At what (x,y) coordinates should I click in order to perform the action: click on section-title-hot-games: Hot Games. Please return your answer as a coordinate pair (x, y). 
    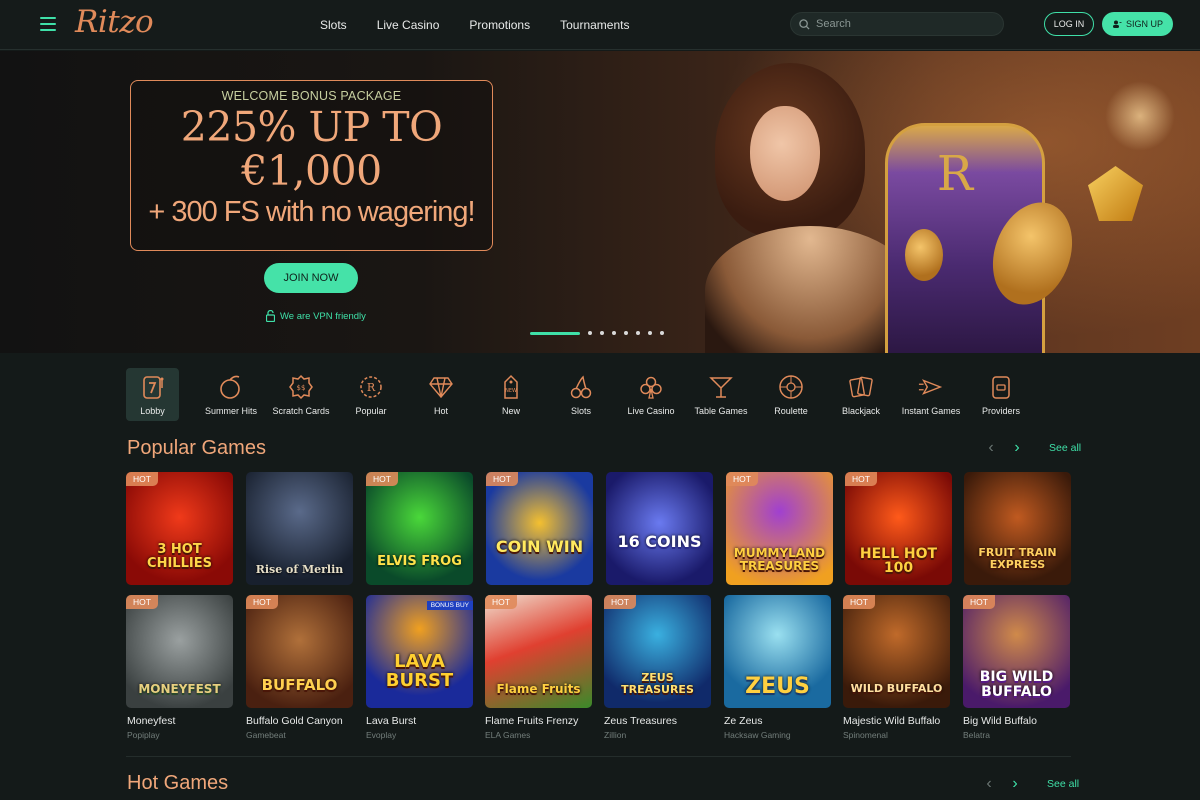
    Looking at the image, I should click on (178, 783).